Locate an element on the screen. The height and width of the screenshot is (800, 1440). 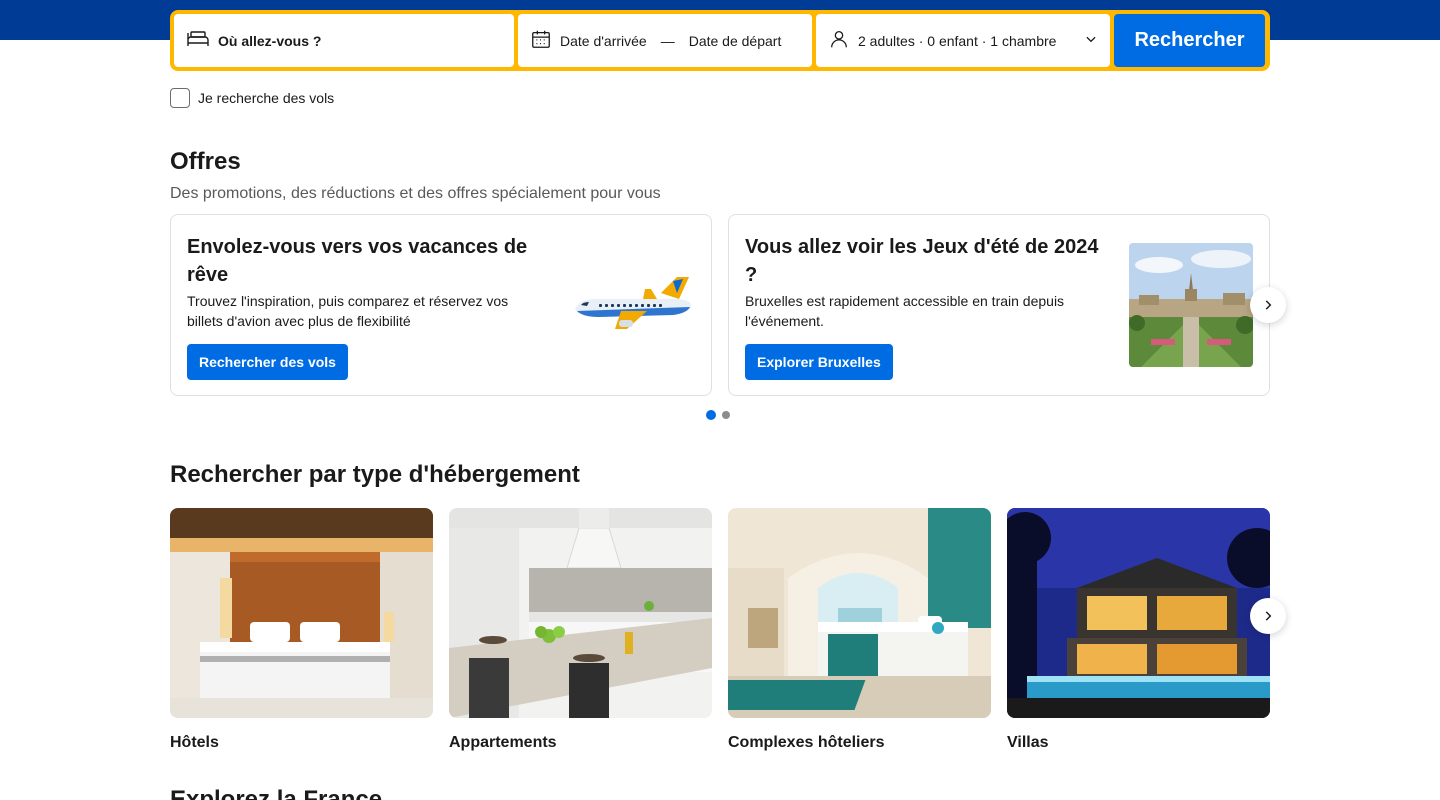
bed-icon is located at coordinates (198, 40).